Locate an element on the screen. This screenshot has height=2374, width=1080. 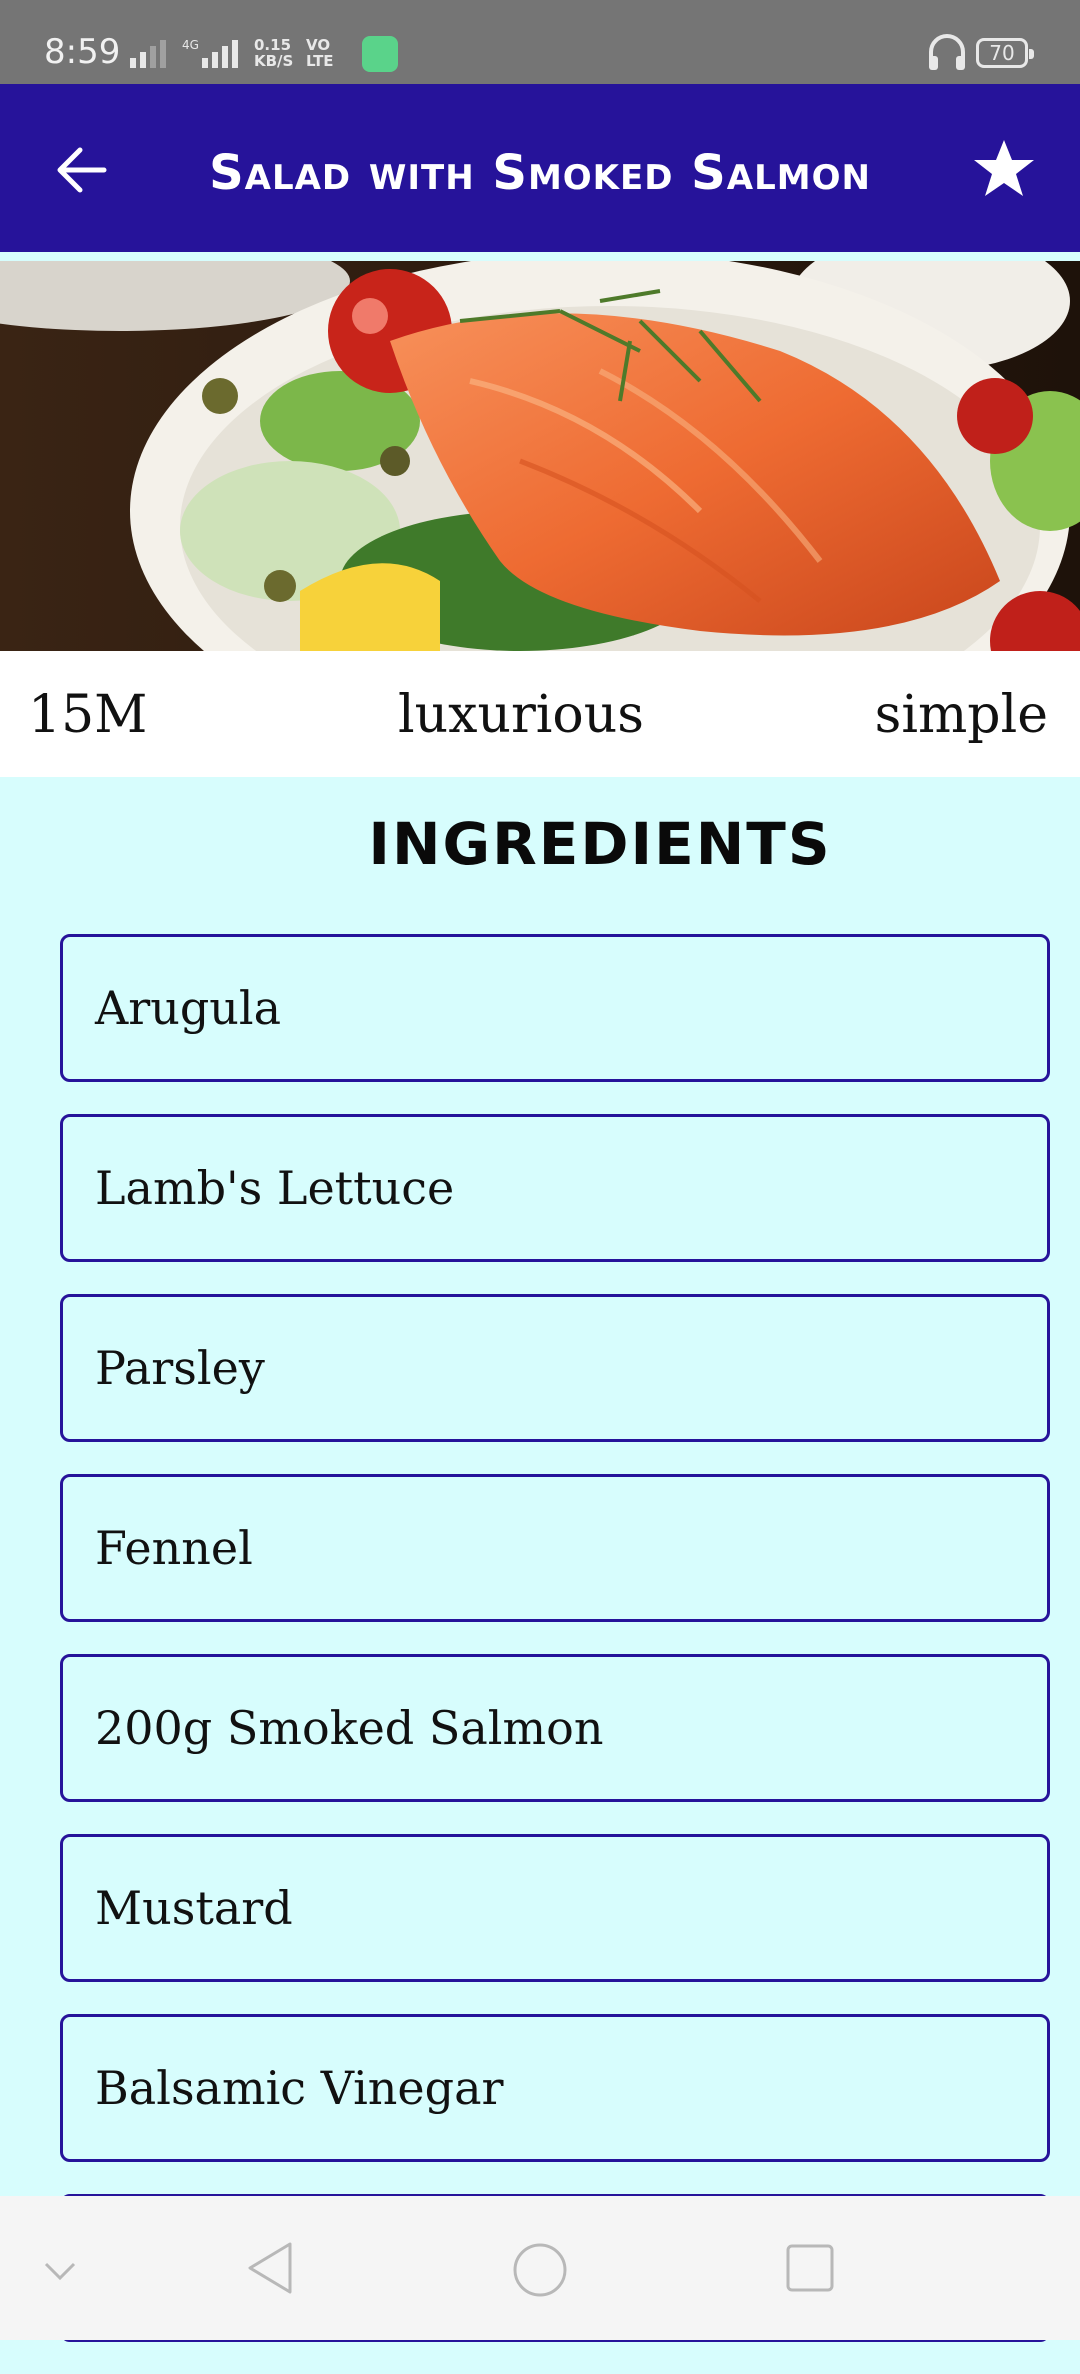
status-bar: 8:59 4G 0.15 KB/S VO LTE 70 is located at coordinates (540, 42).